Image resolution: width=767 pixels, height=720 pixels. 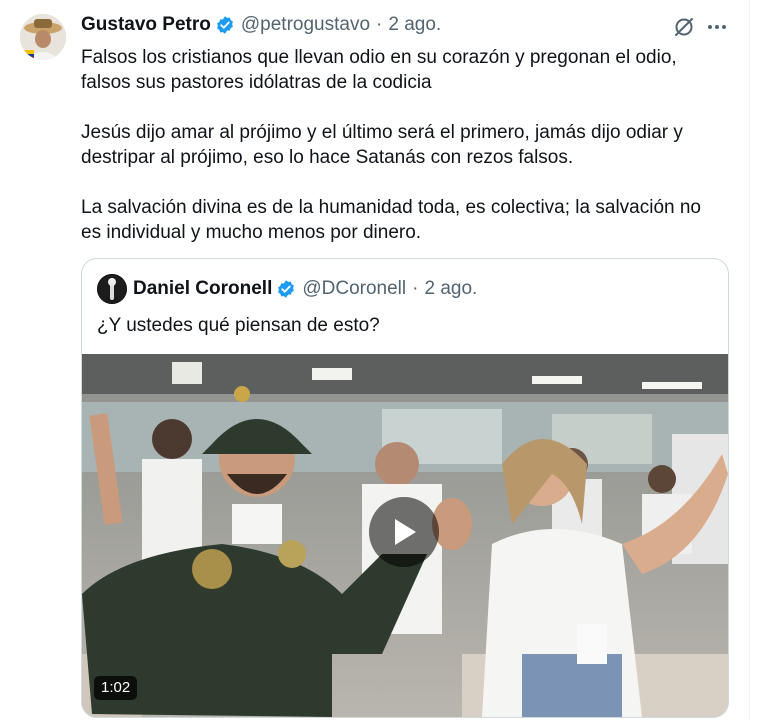 I want to click on quoted-author-name: Daniel Coronell, so click(x=202, y=289).